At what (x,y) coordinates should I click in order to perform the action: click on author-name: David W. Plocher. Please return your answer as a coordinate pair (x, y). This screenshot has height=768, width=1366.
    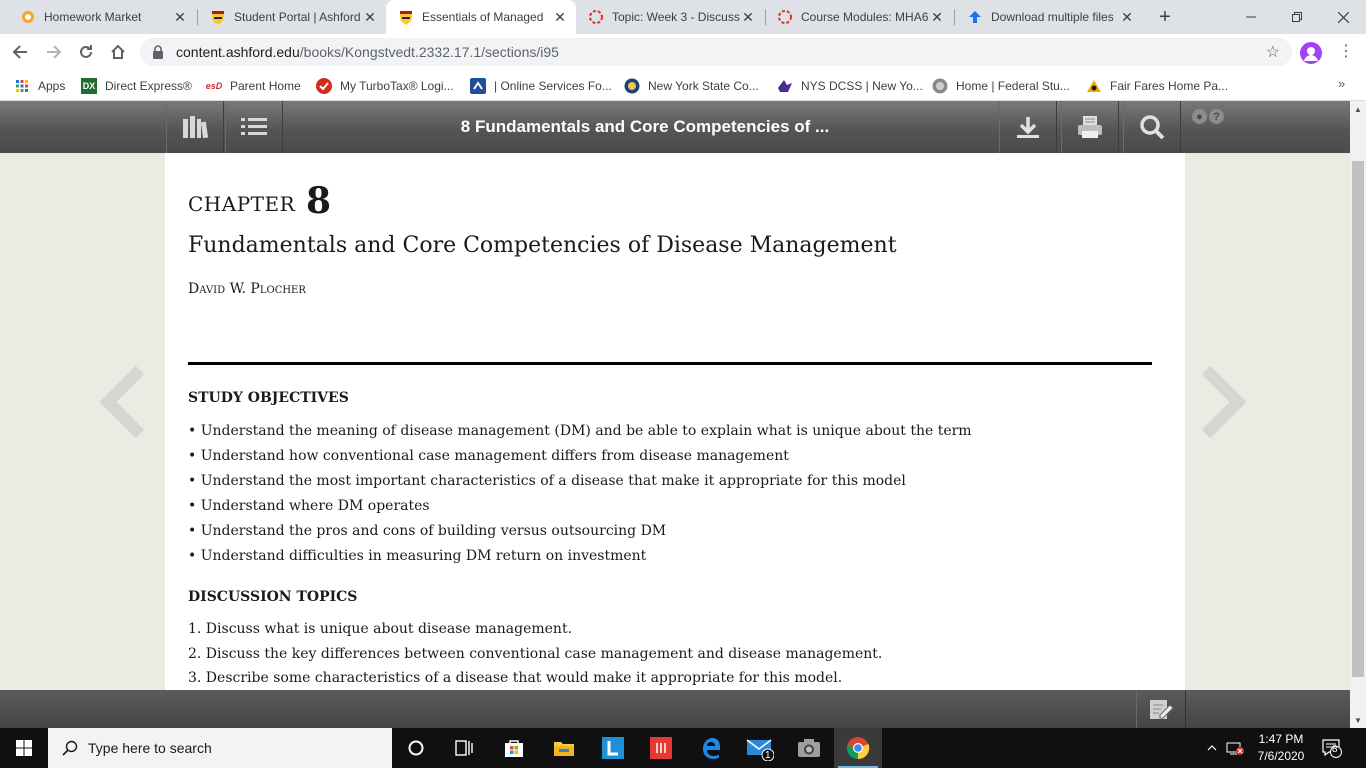
    Looking at the image, I should click on (247, 289).